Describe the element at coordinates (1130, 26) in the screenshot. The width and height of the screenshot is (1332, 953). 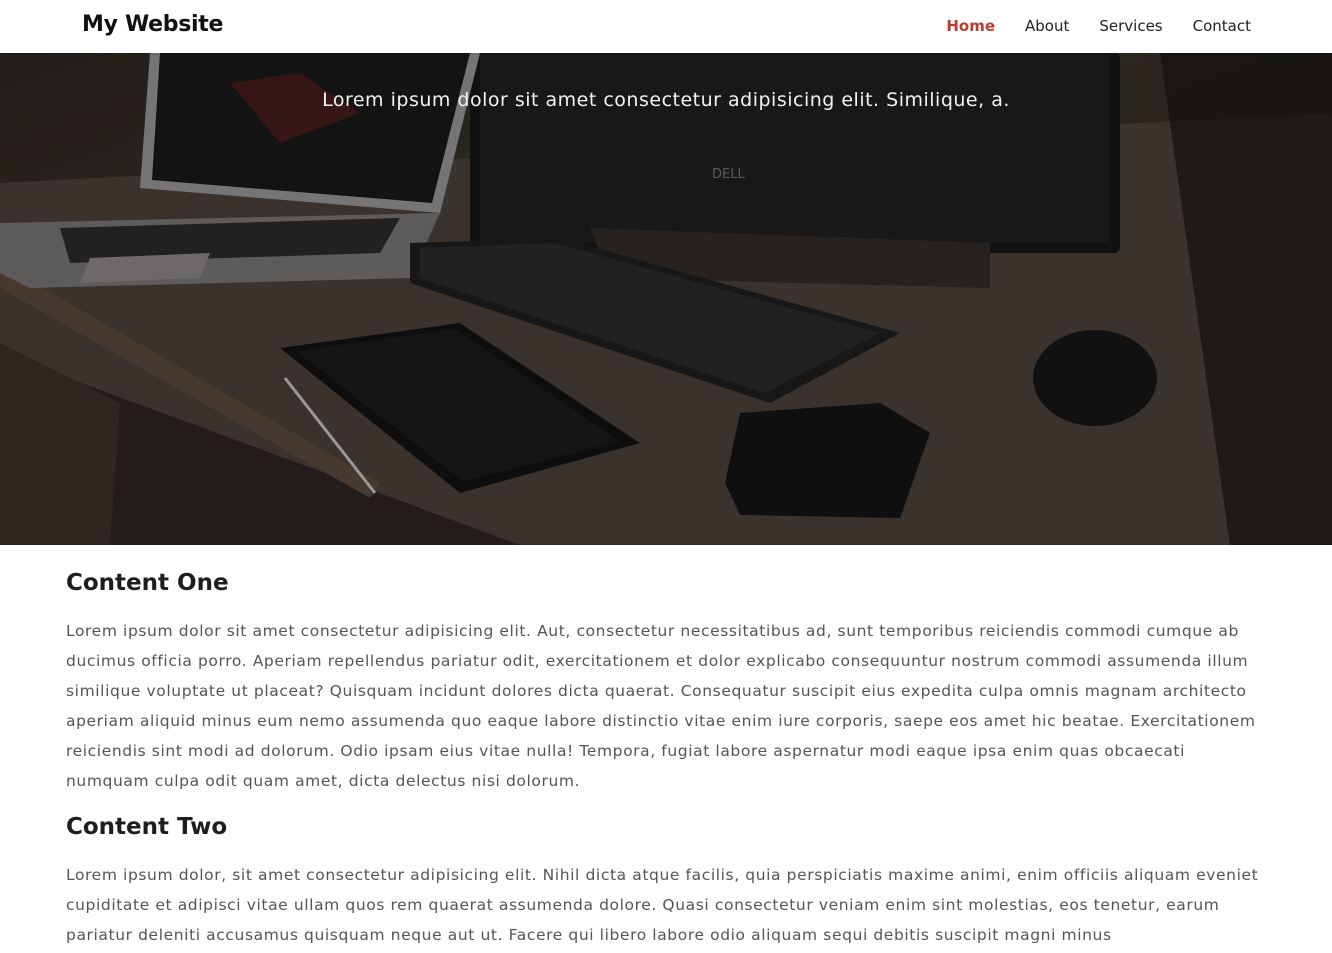
I see `nav-link-services: Services` at that location.